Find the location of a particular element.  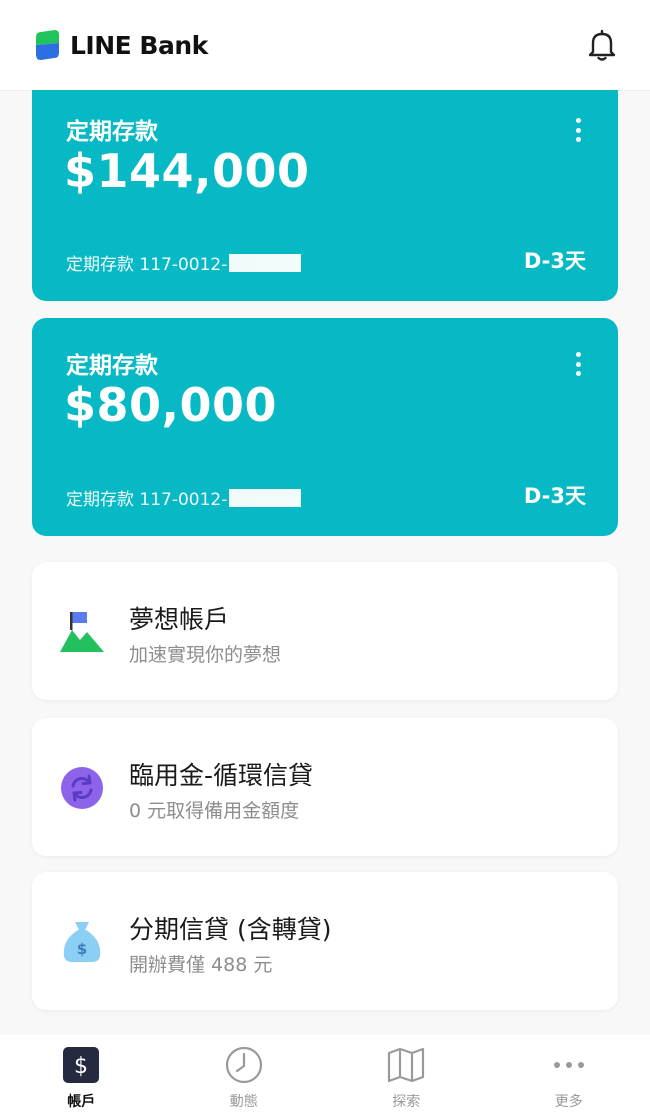

feature-subtitle: 開辦費僅 488 元 is located at coordinates (201, 965).